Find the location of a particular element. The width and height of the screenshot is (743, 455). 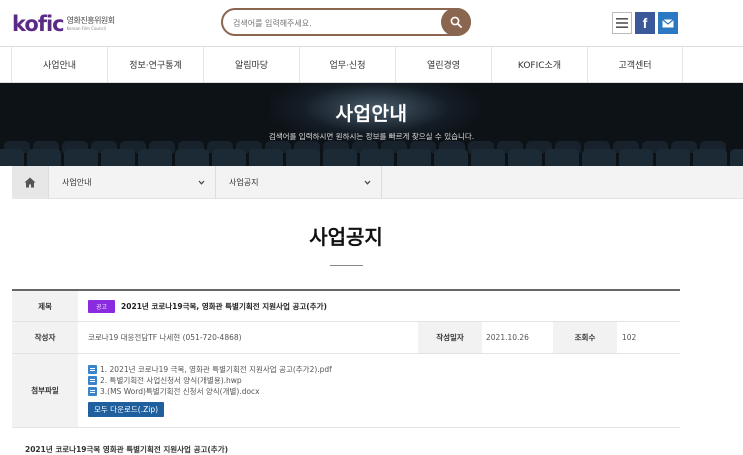

kofic-logo: kofic 영화진흥위원회 Korean Film Council is located at coordinates (63, 24).